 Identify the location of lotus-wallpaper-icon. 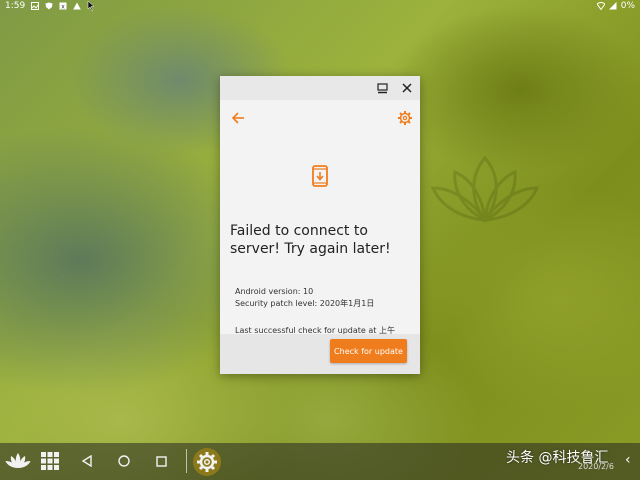
(485, 189).